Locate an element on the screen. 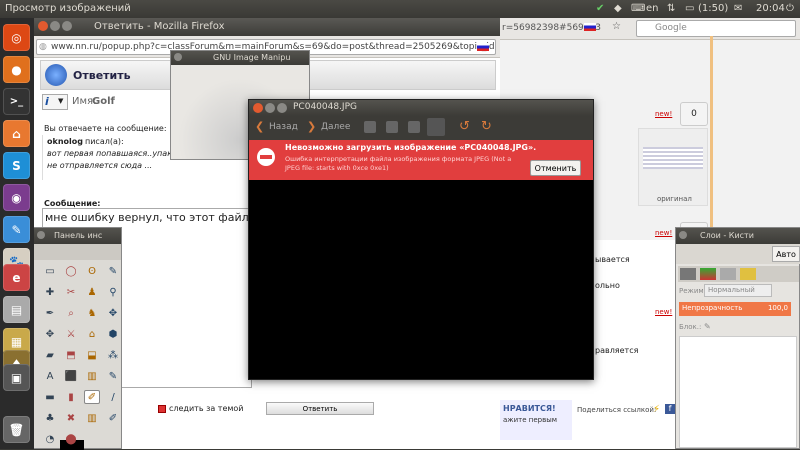 The width and height of the screenshot is (800, 450). back-arrow-icon: ❮ is located at coordinates (259, 126).